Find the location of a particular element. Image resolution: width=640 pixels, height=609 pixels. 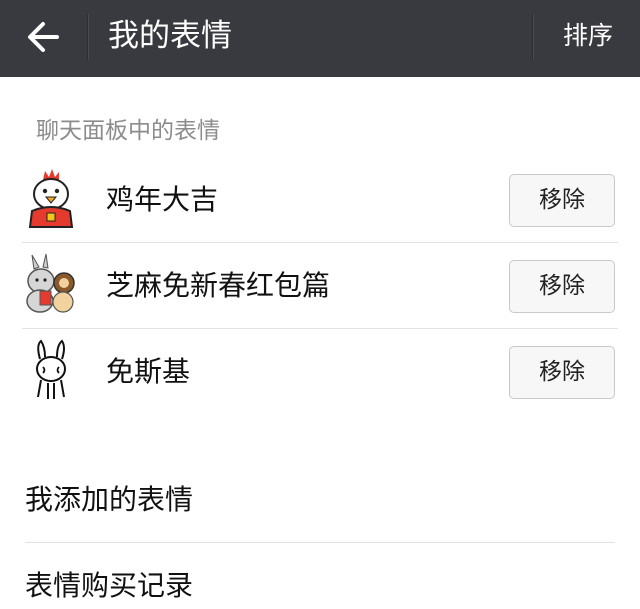

sticker-purchase-history-item: 表情购买记录 is located at coordinates (320, 576).